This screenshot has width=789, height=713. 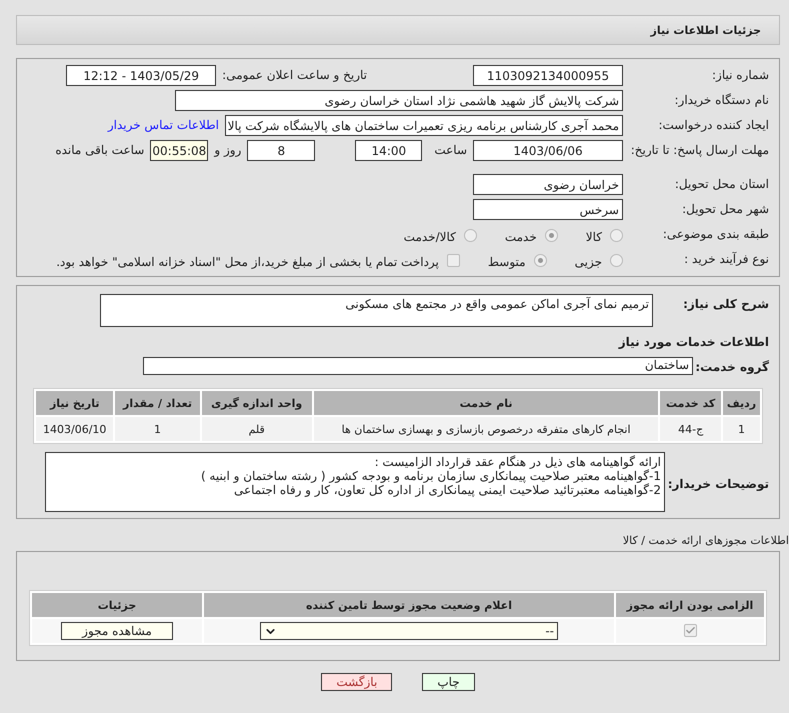 What do you see at coordinates (734, 366) in the screenshot?
I see `field-label: گروه خدمت:` at bounding box center [734, 366].